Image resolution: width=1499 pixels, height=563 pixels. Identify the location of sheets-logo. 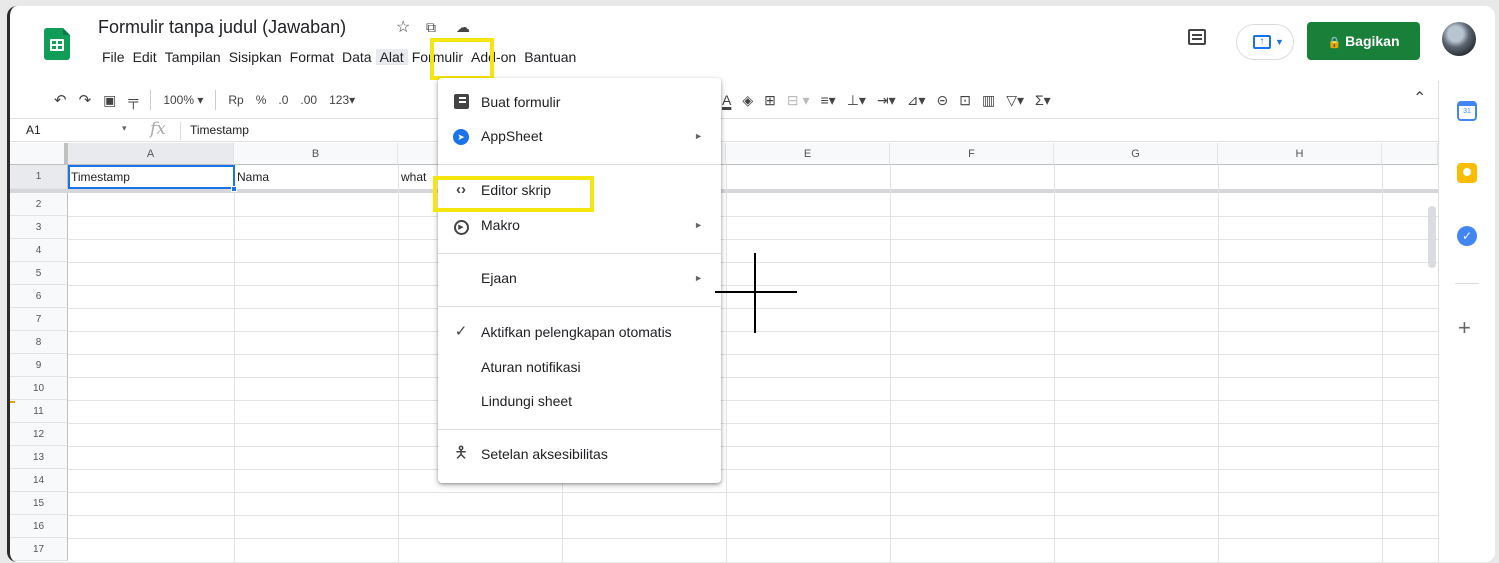
(57, 44).